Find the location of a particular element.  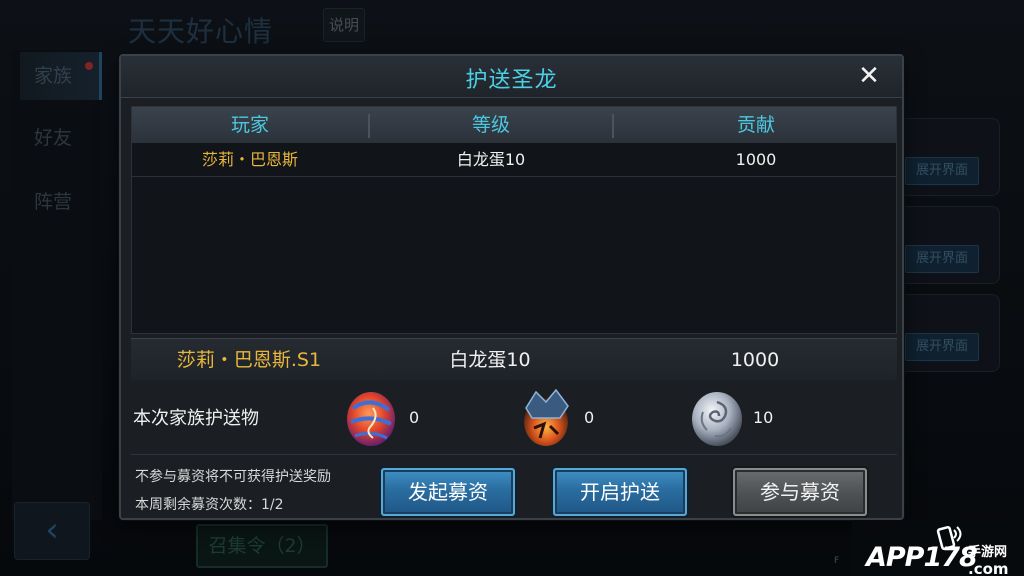

player-contribution: 1000 is located at coordinates (756, 159).